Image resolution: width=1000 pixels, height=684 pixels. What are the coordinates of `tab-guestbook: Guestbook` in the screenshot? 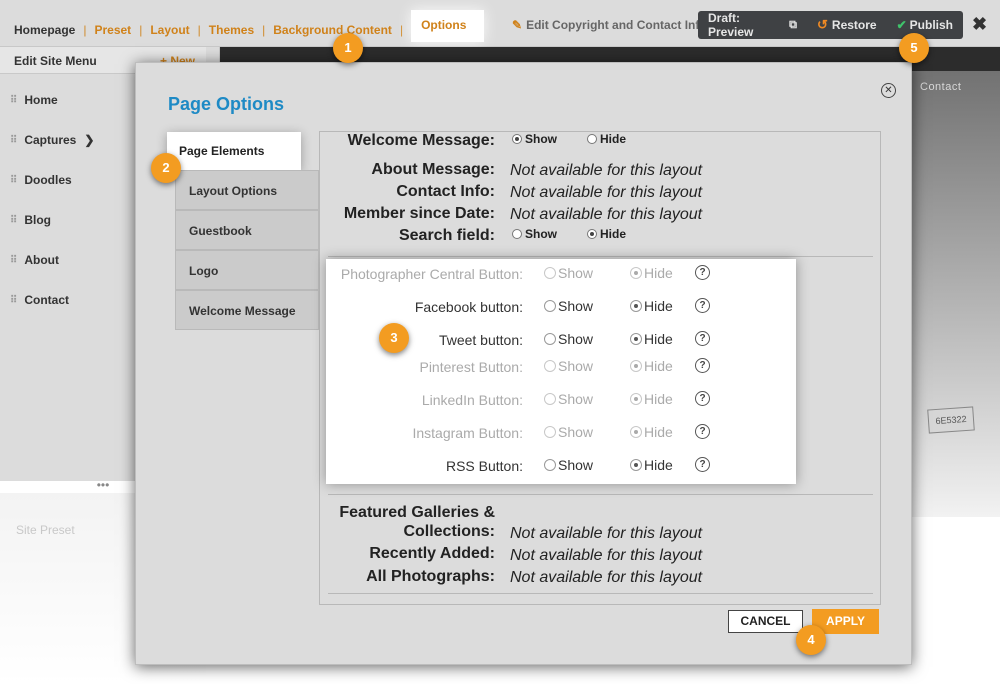 It's located at (247, 230).